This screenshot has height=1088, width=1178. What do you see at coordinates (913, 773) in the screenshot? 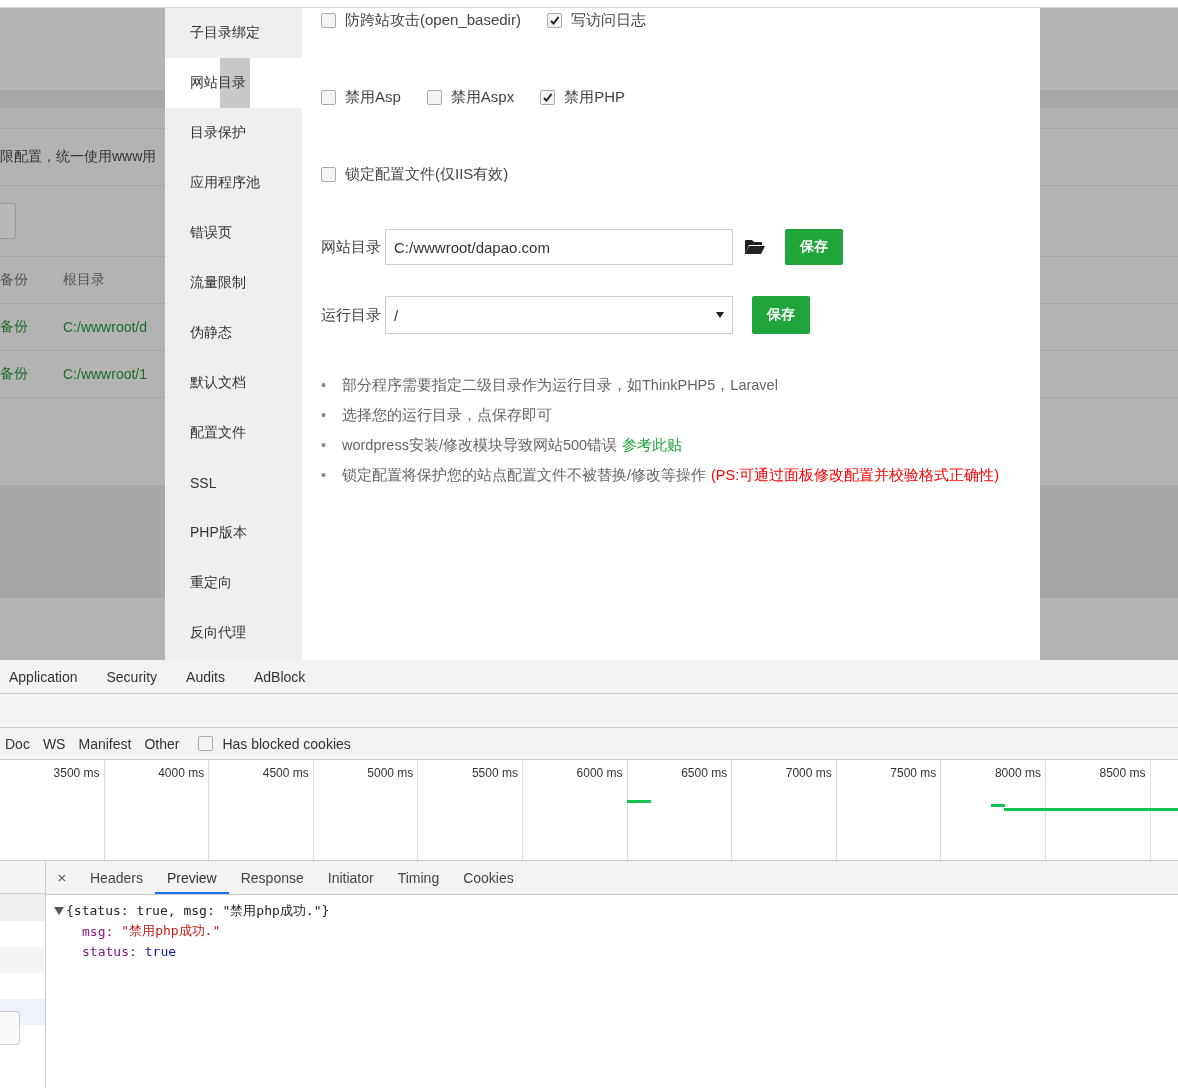
I see `time-tick: 7500 ms` at bounding box center [913, 773].